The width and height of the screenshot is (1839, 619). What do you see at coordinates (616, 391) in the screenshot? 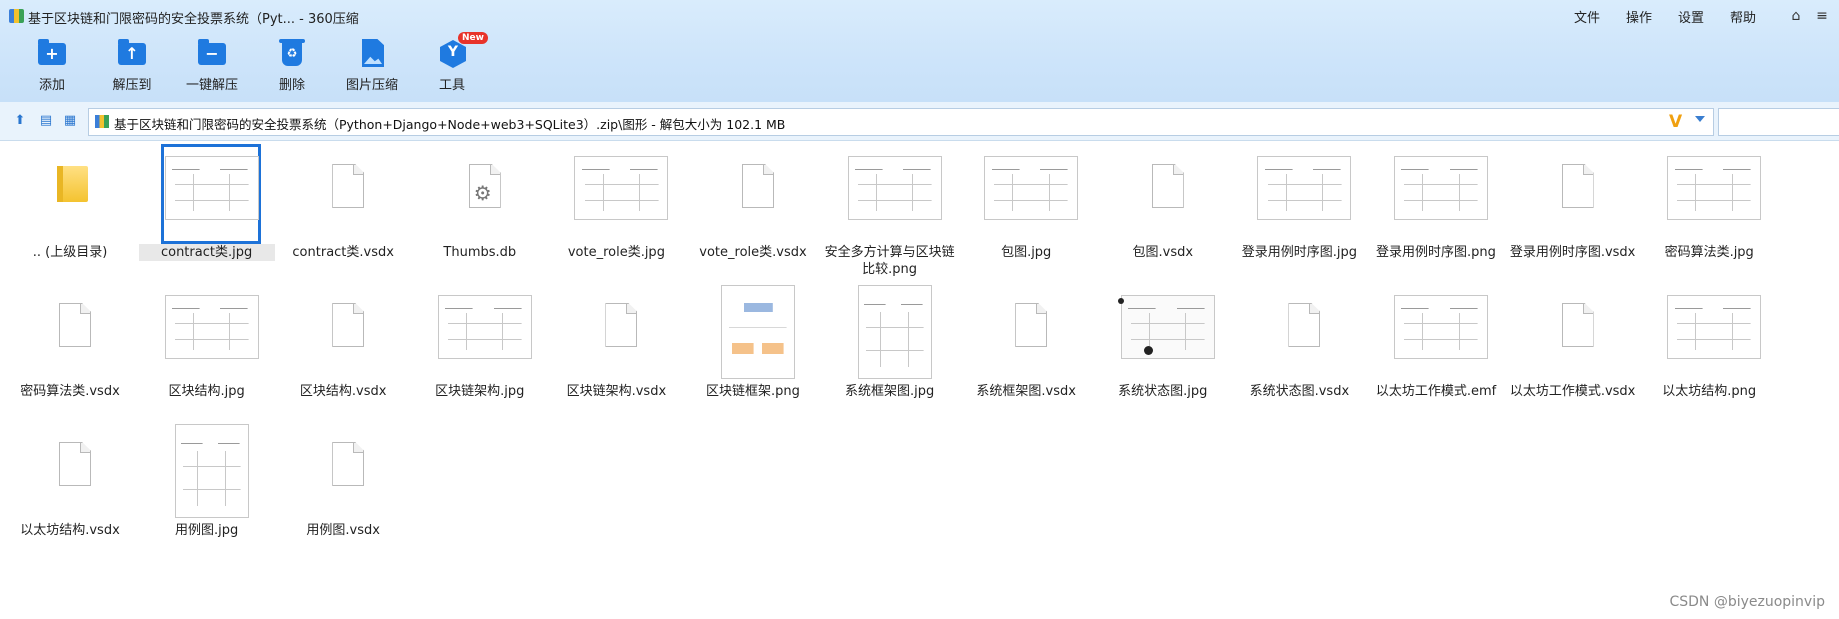
I see `file-name: 区块链架构.vsdx` at bounding box center [616, 391].